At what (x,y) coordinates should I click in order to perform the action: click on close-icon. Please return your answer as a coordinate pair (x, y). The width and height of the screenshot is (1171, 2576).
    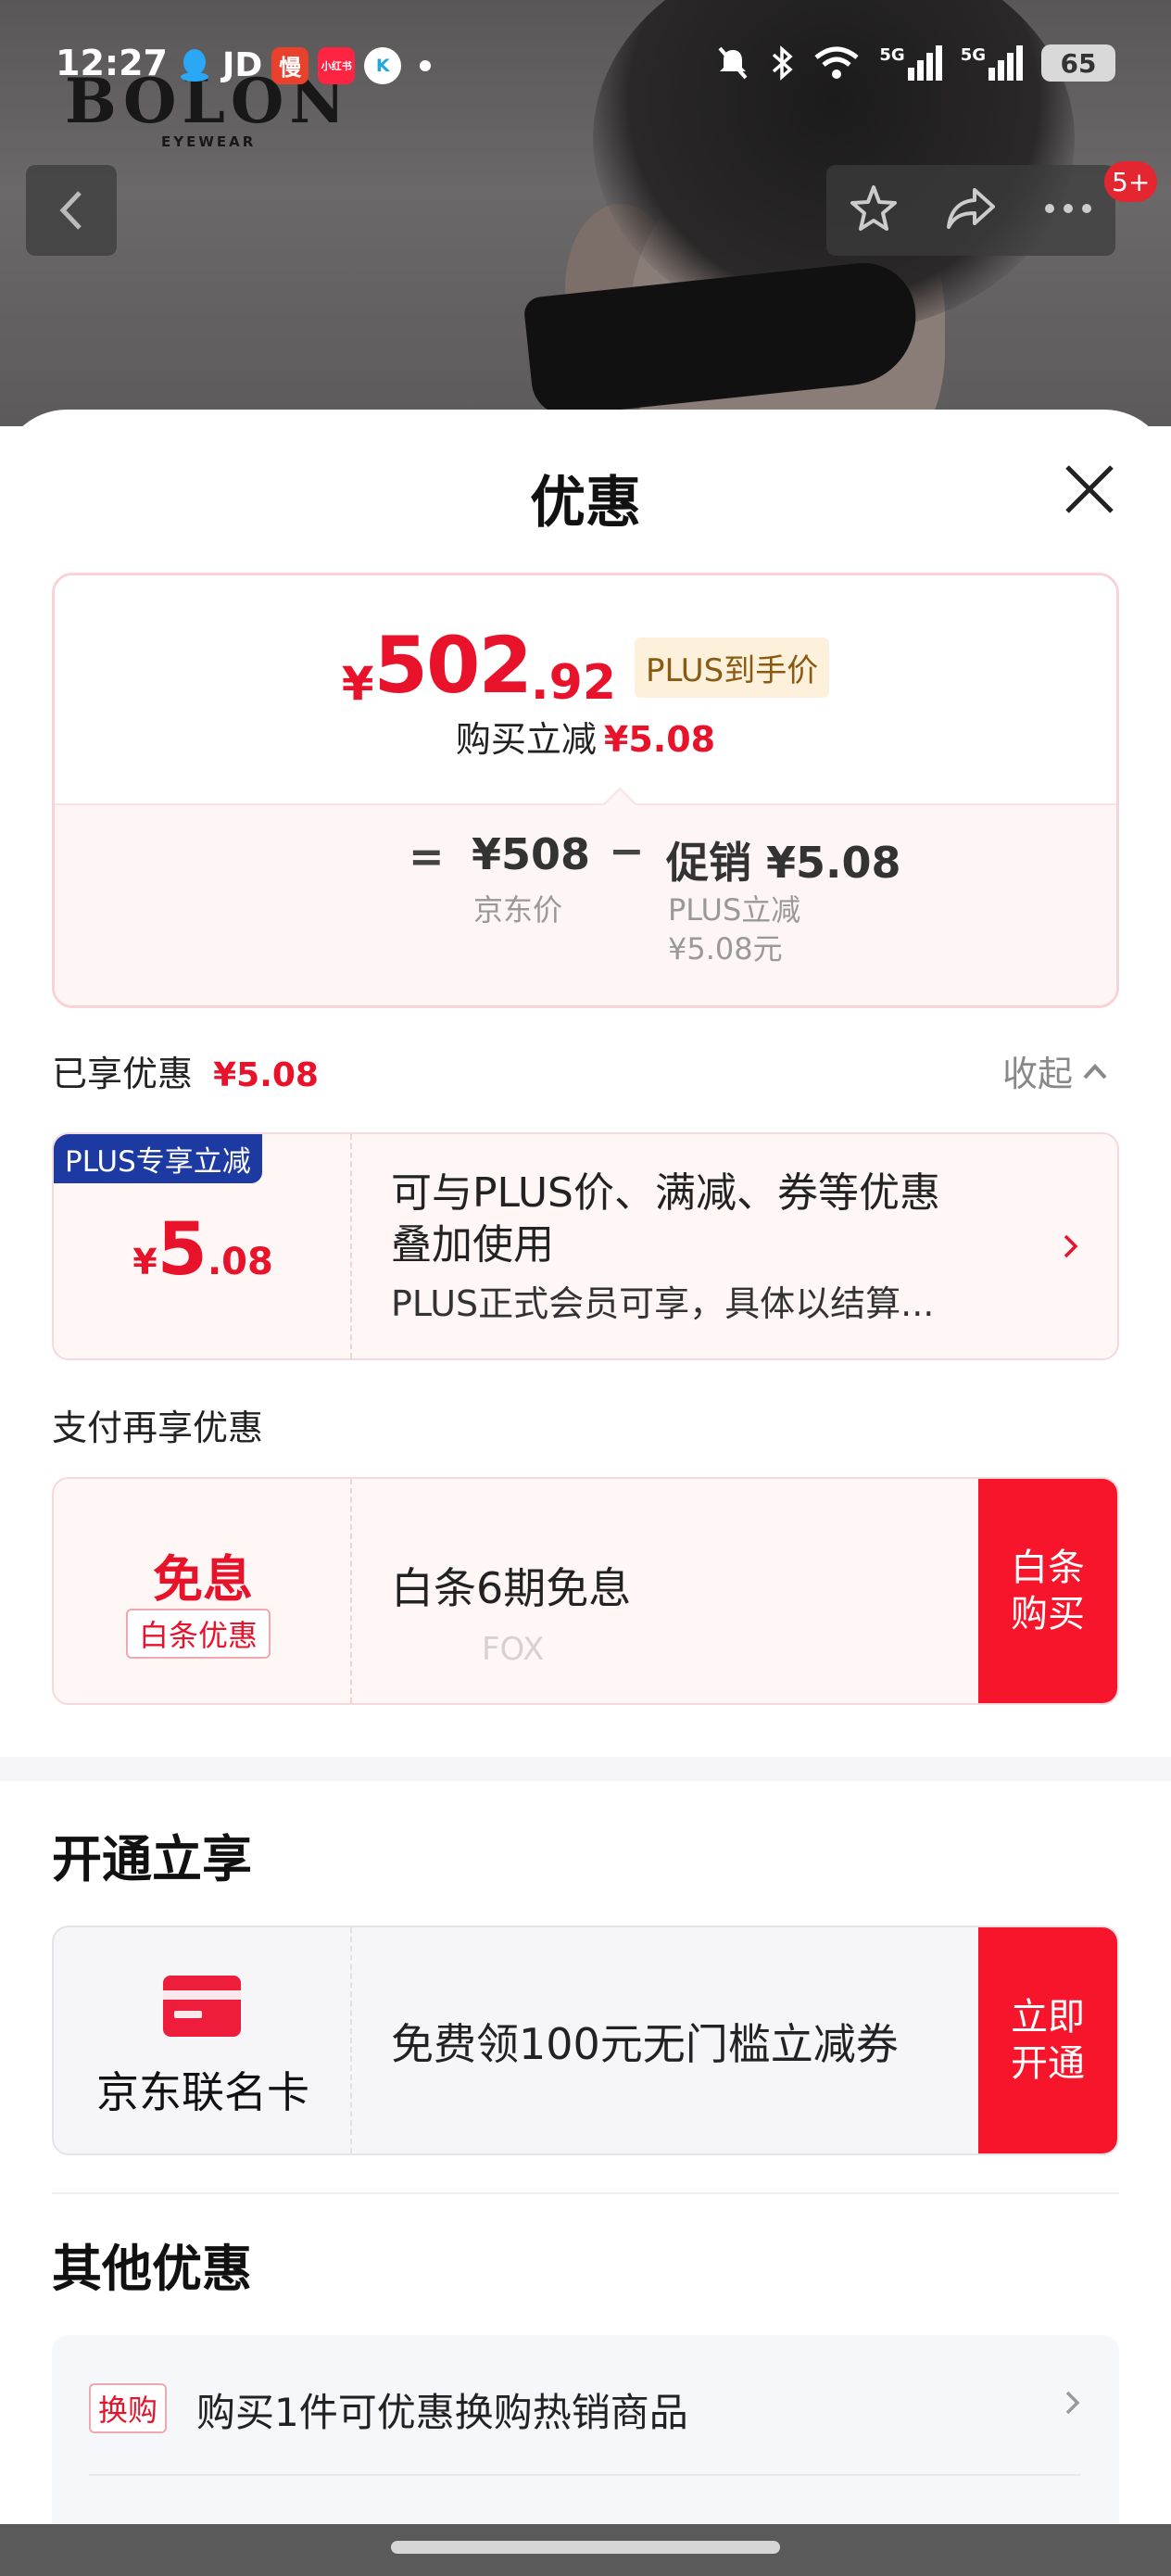
    Looking at the image, I should click on (1090, 489).